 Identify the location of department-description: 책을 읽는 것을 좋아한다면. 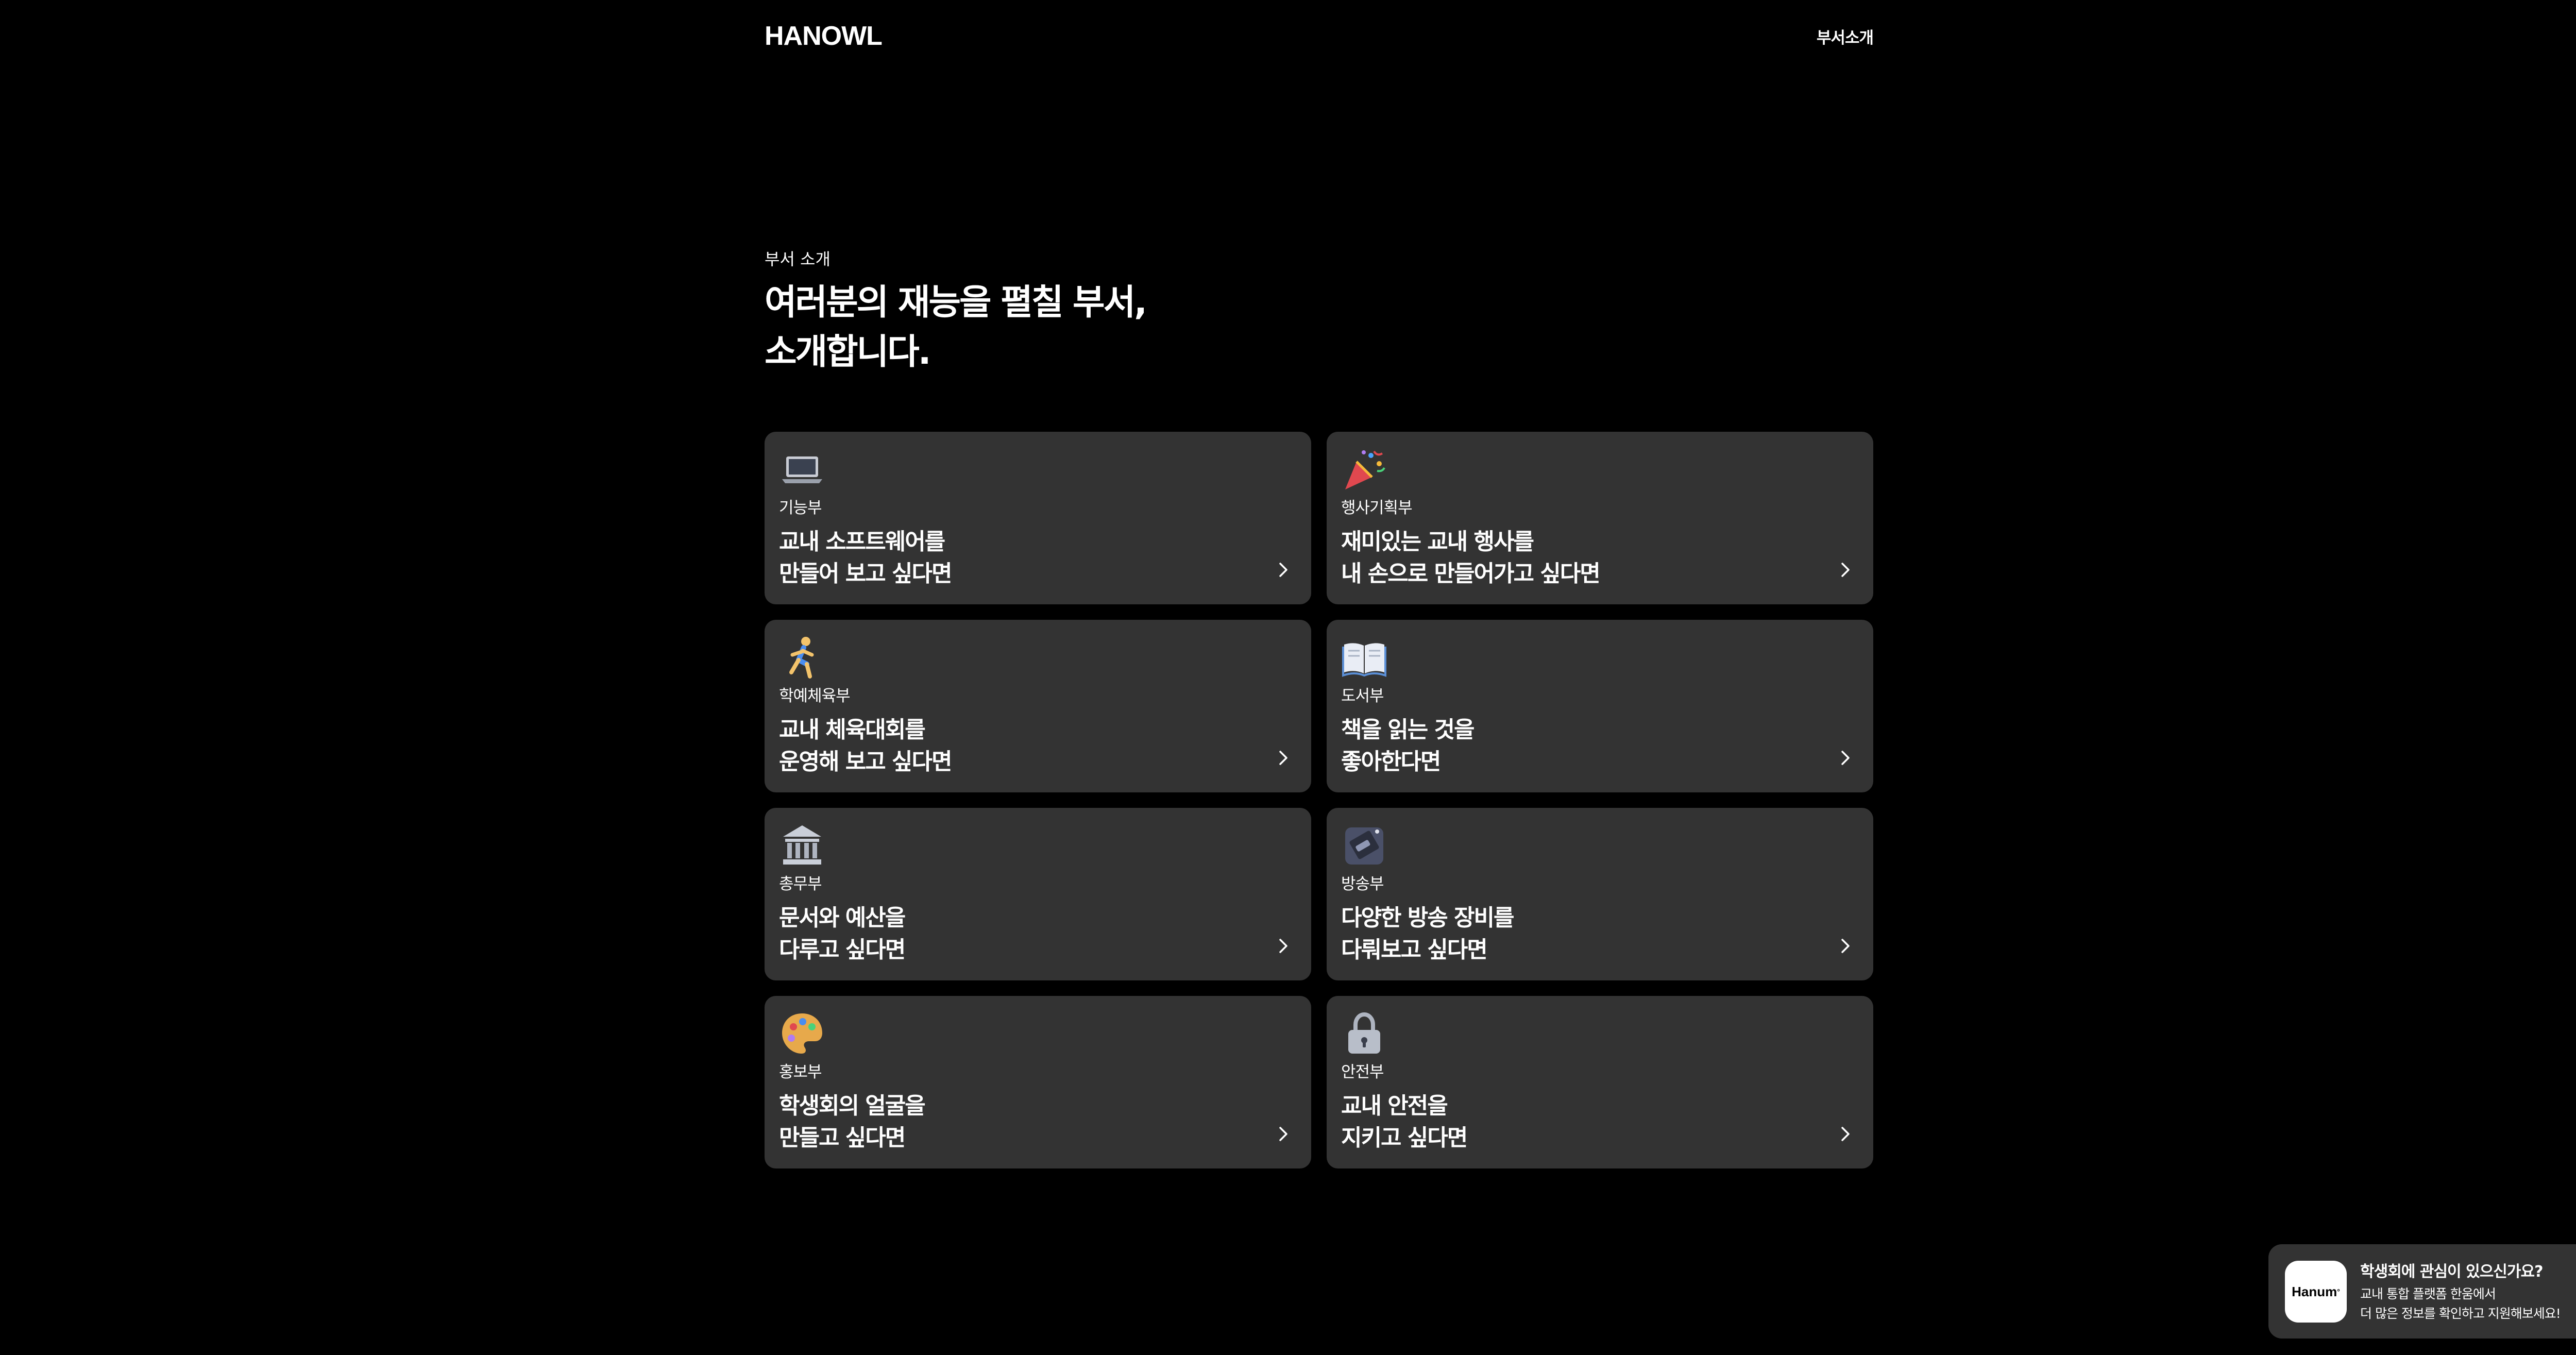
(1600, 746).